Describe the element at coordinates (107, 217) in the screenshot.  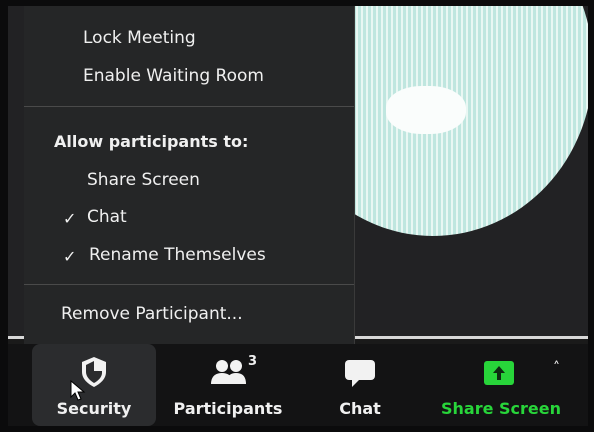
I see `chat-permission-item: Chat` at that location.